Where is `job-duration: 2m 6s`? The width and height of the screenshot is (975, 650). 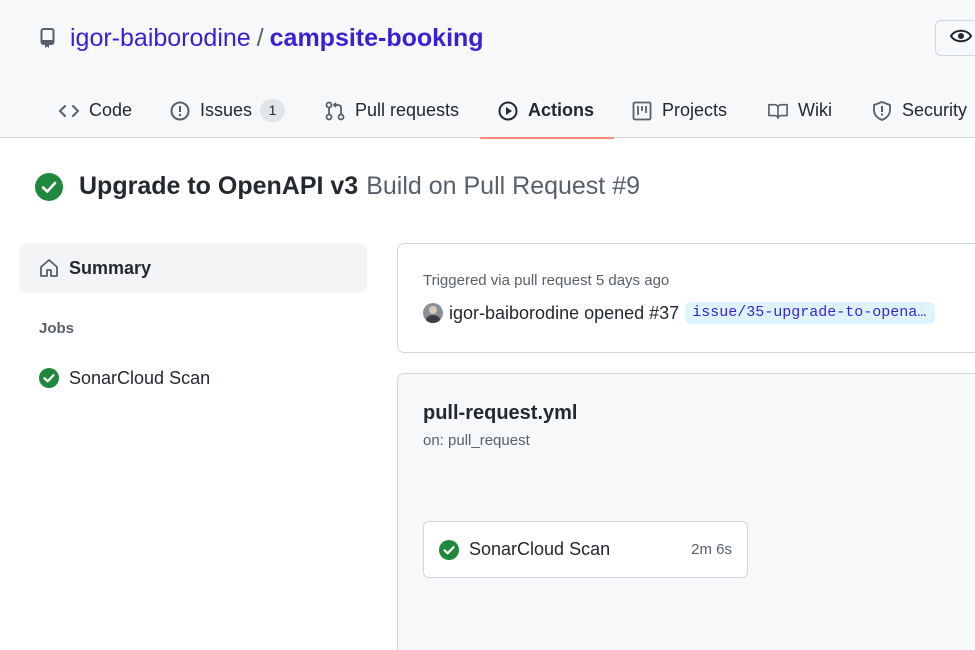 job-duration: 2m 6s is located at coordinates (711, 549).